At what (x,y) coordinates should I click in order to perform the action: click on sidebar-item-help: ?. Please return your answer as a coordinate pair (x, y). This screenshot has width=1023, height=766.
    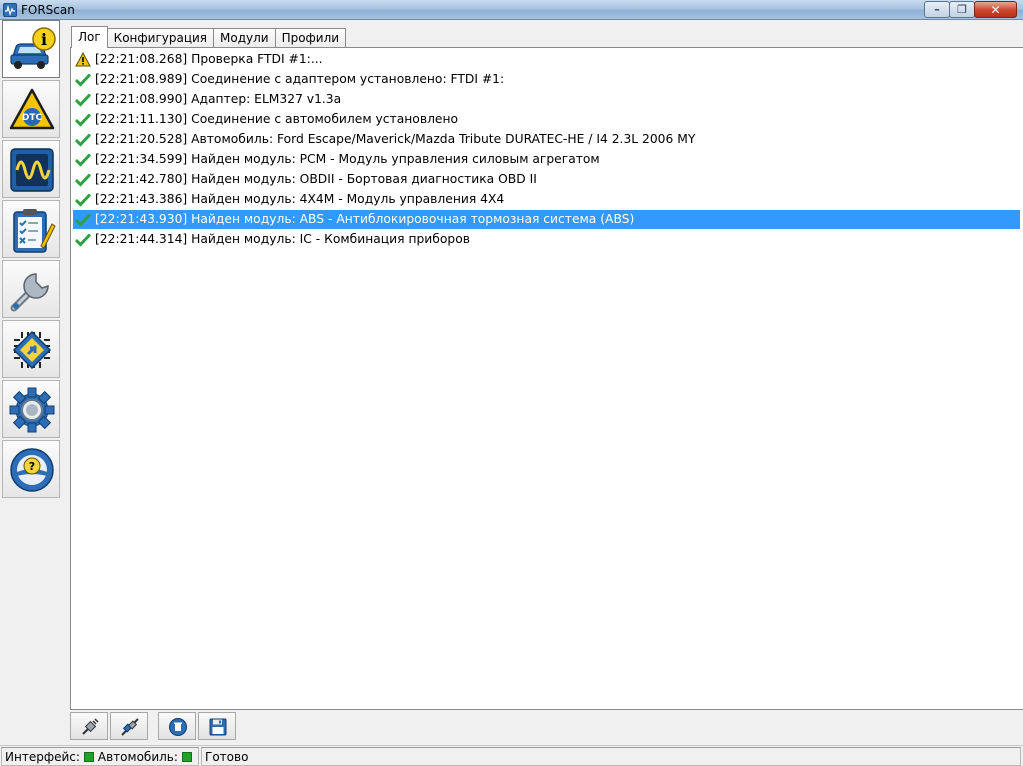
    Looking at the image, I should click on (31, 469).